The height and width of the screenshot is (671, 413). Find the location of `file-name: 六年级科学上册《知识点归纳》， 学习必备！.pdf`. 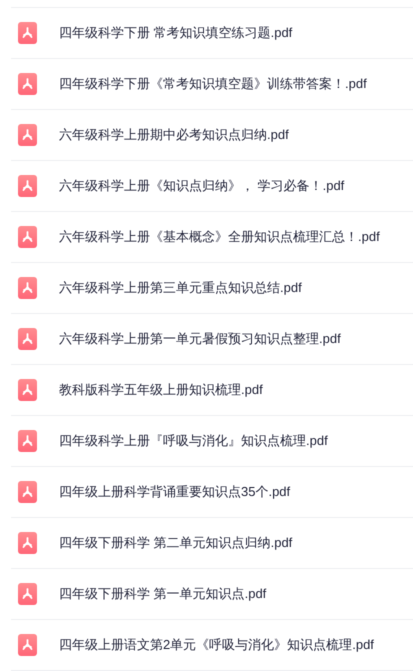

file-name: 六年级科学上册《知识点归纳》， 学习必备！.pdf is located at coordinates (201, 186).